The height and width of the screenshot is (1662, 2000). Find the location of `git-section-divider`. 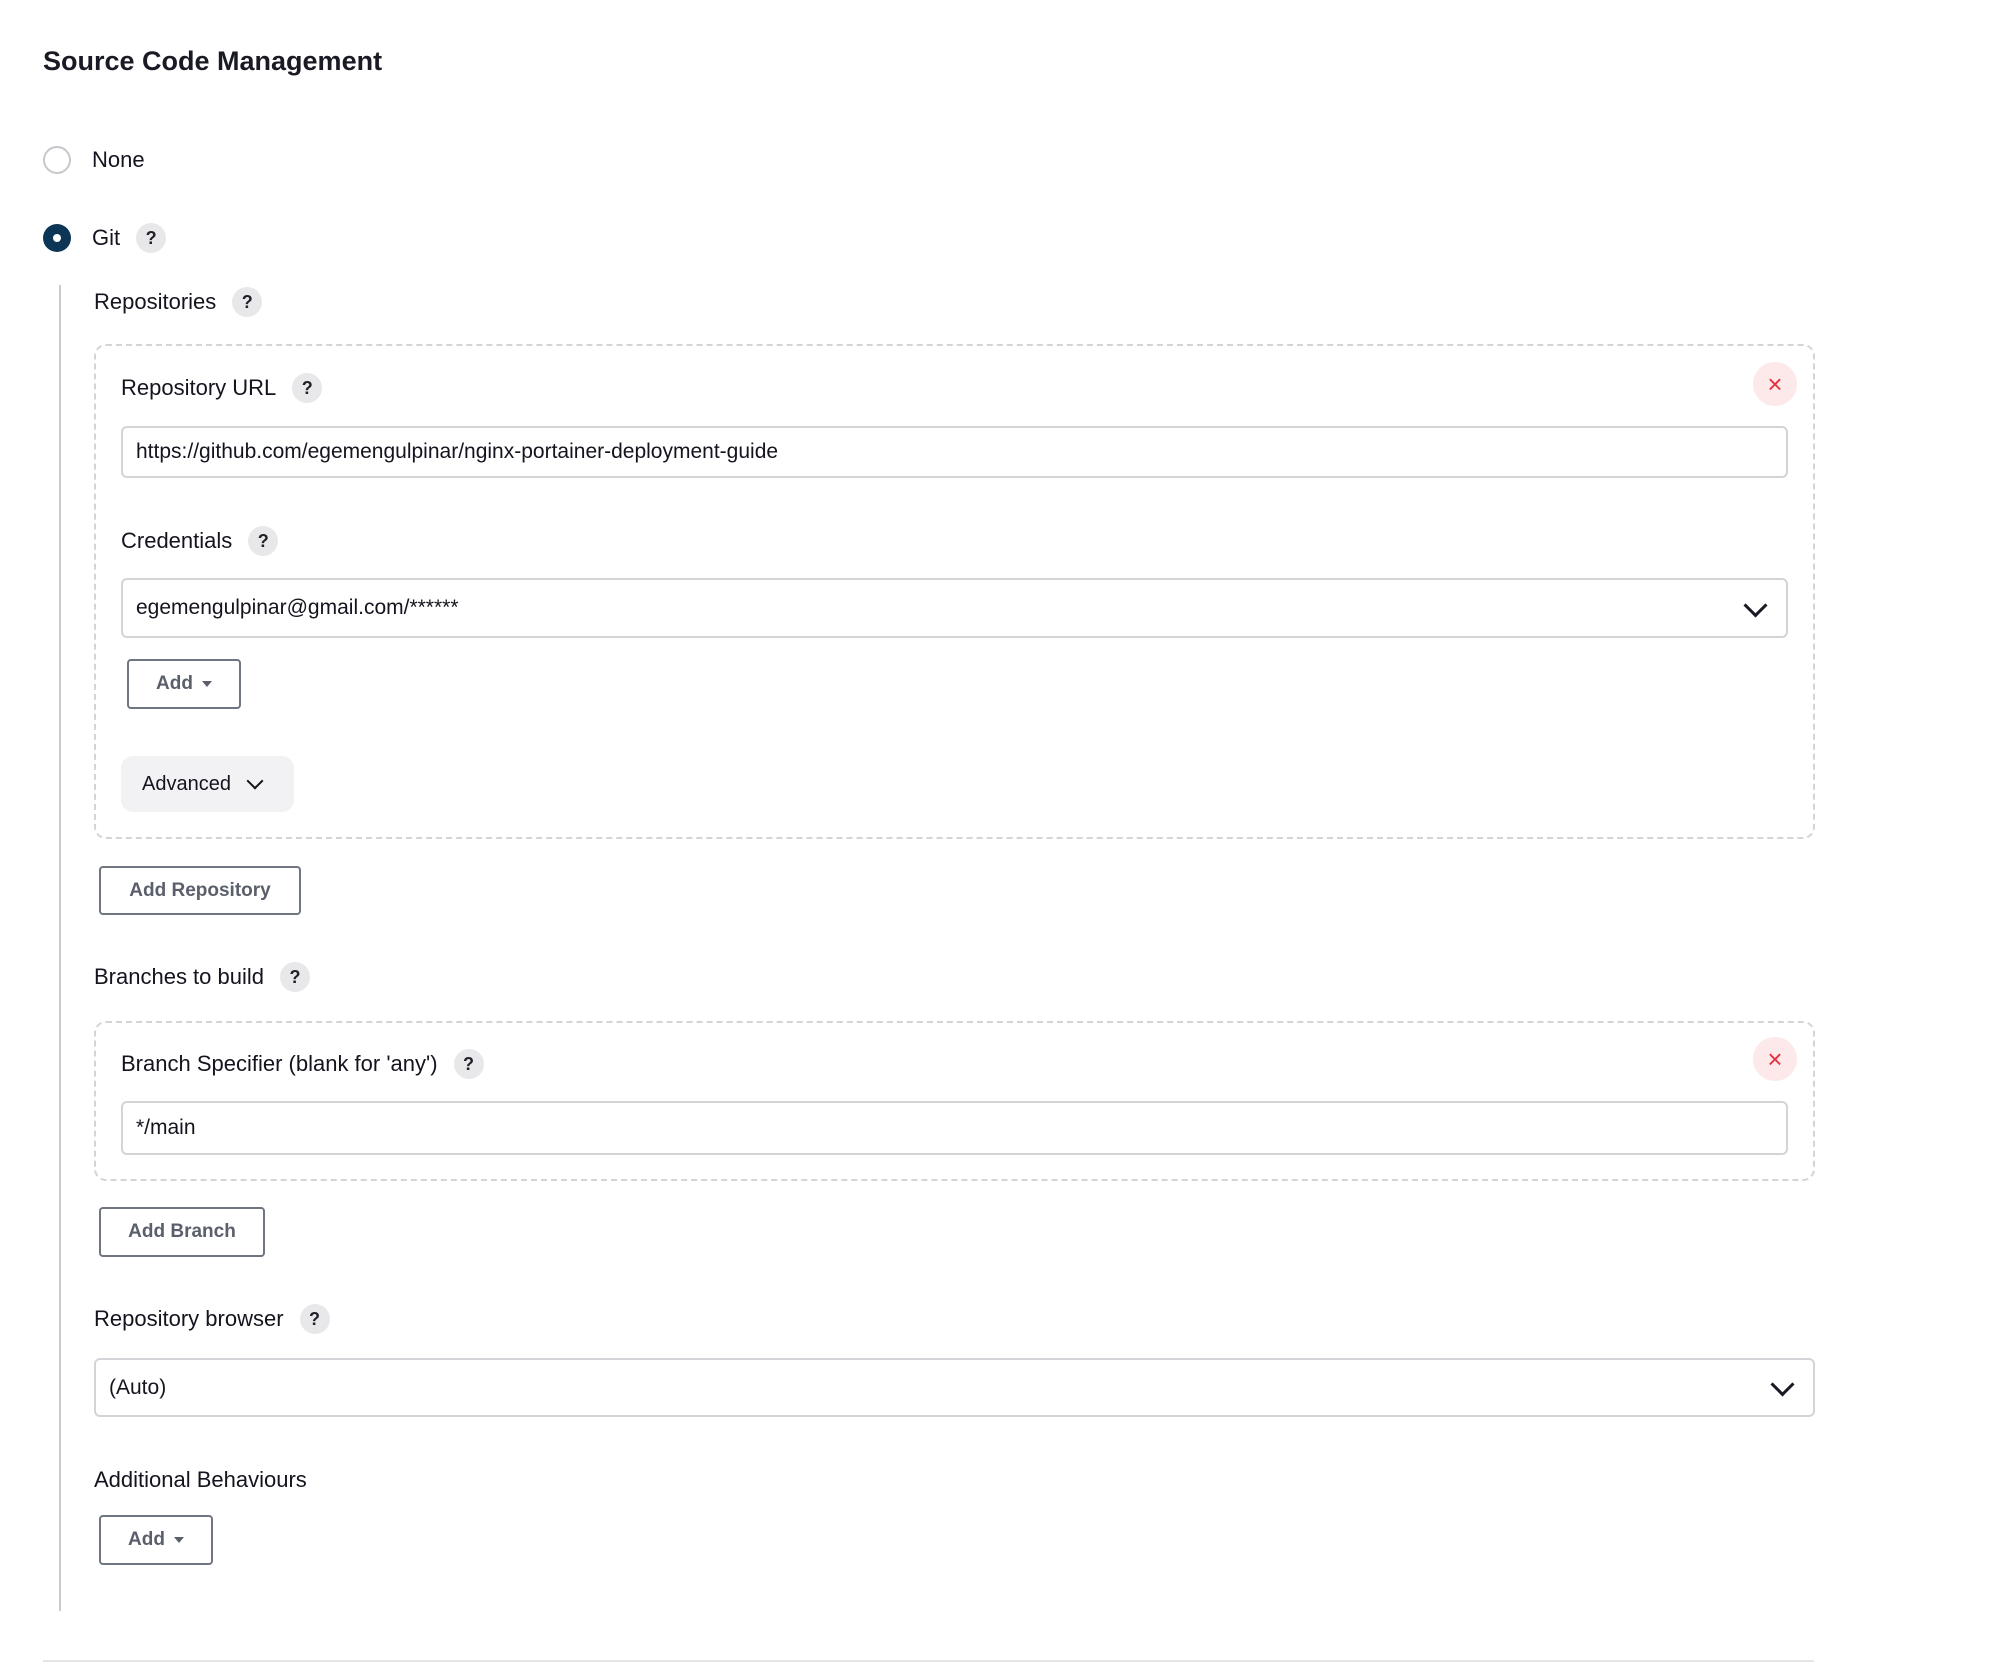

git-section-divider is located at coordinates (60, 948).